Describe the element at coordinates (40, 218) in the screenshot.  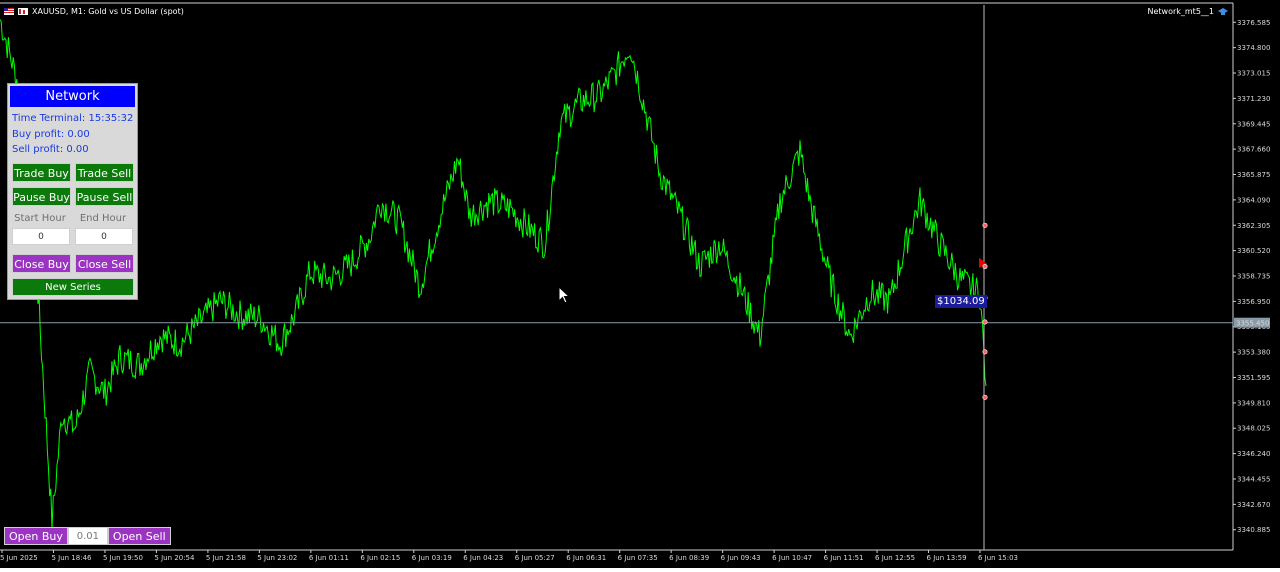
I see `start-hour-label: Start Hour` at that location.